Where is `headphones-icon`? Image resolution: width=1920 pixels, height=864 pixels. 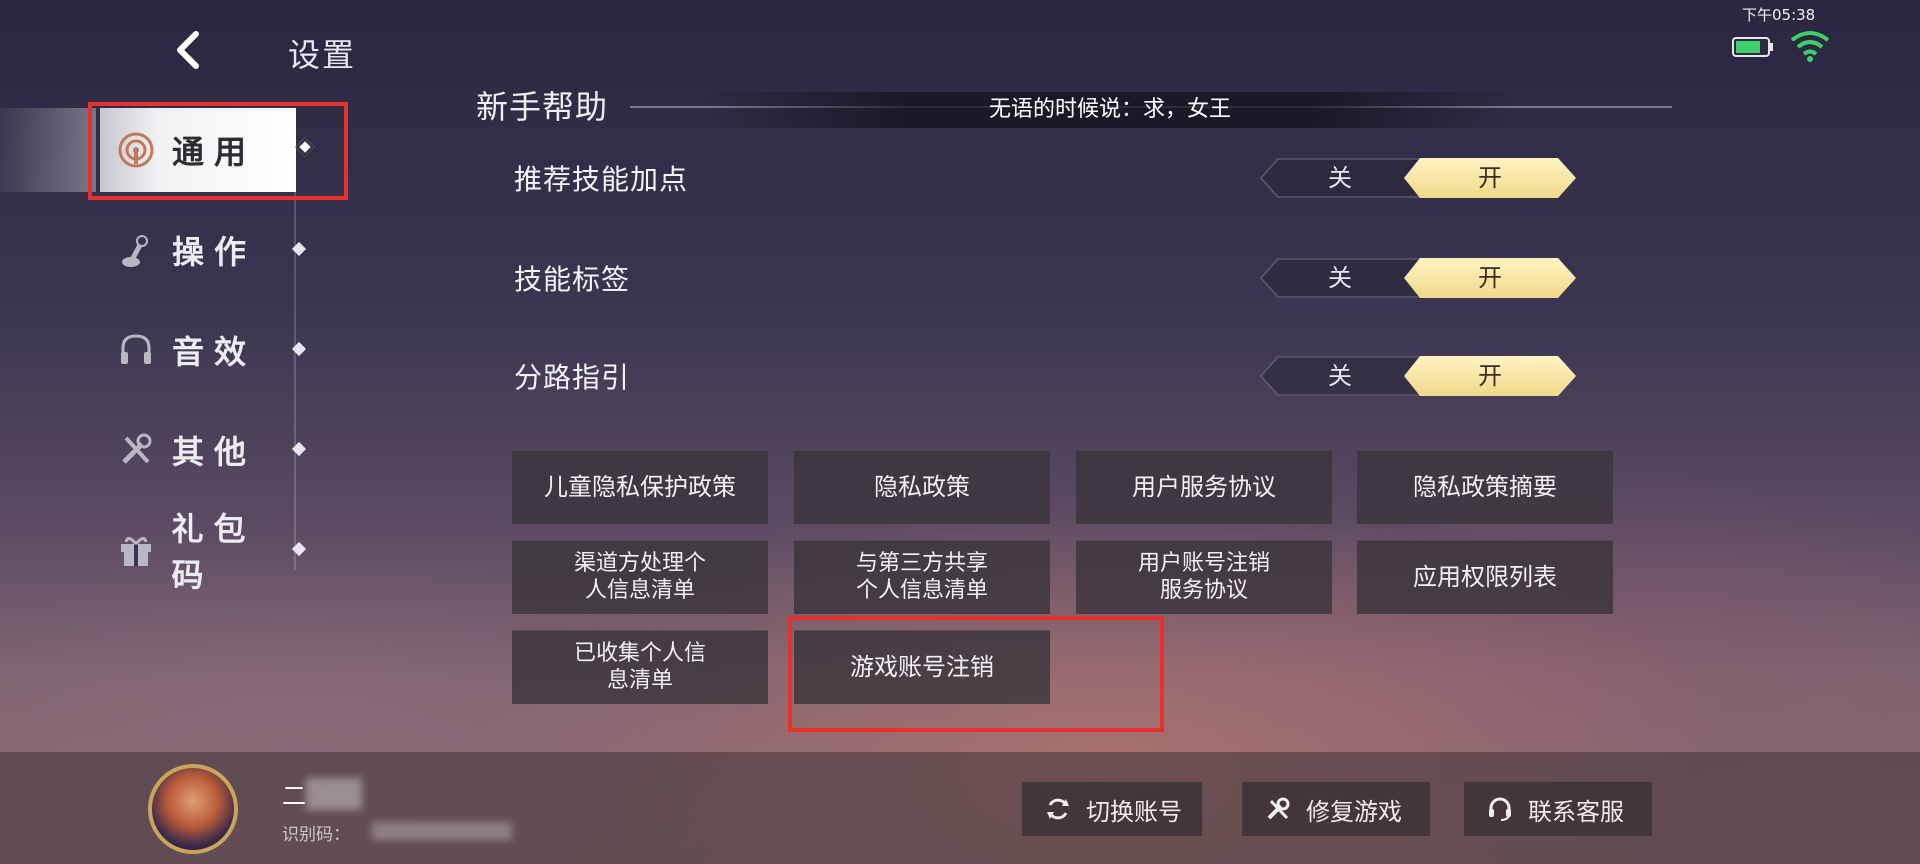
headphones-icon is located at coordinates (136, 350).